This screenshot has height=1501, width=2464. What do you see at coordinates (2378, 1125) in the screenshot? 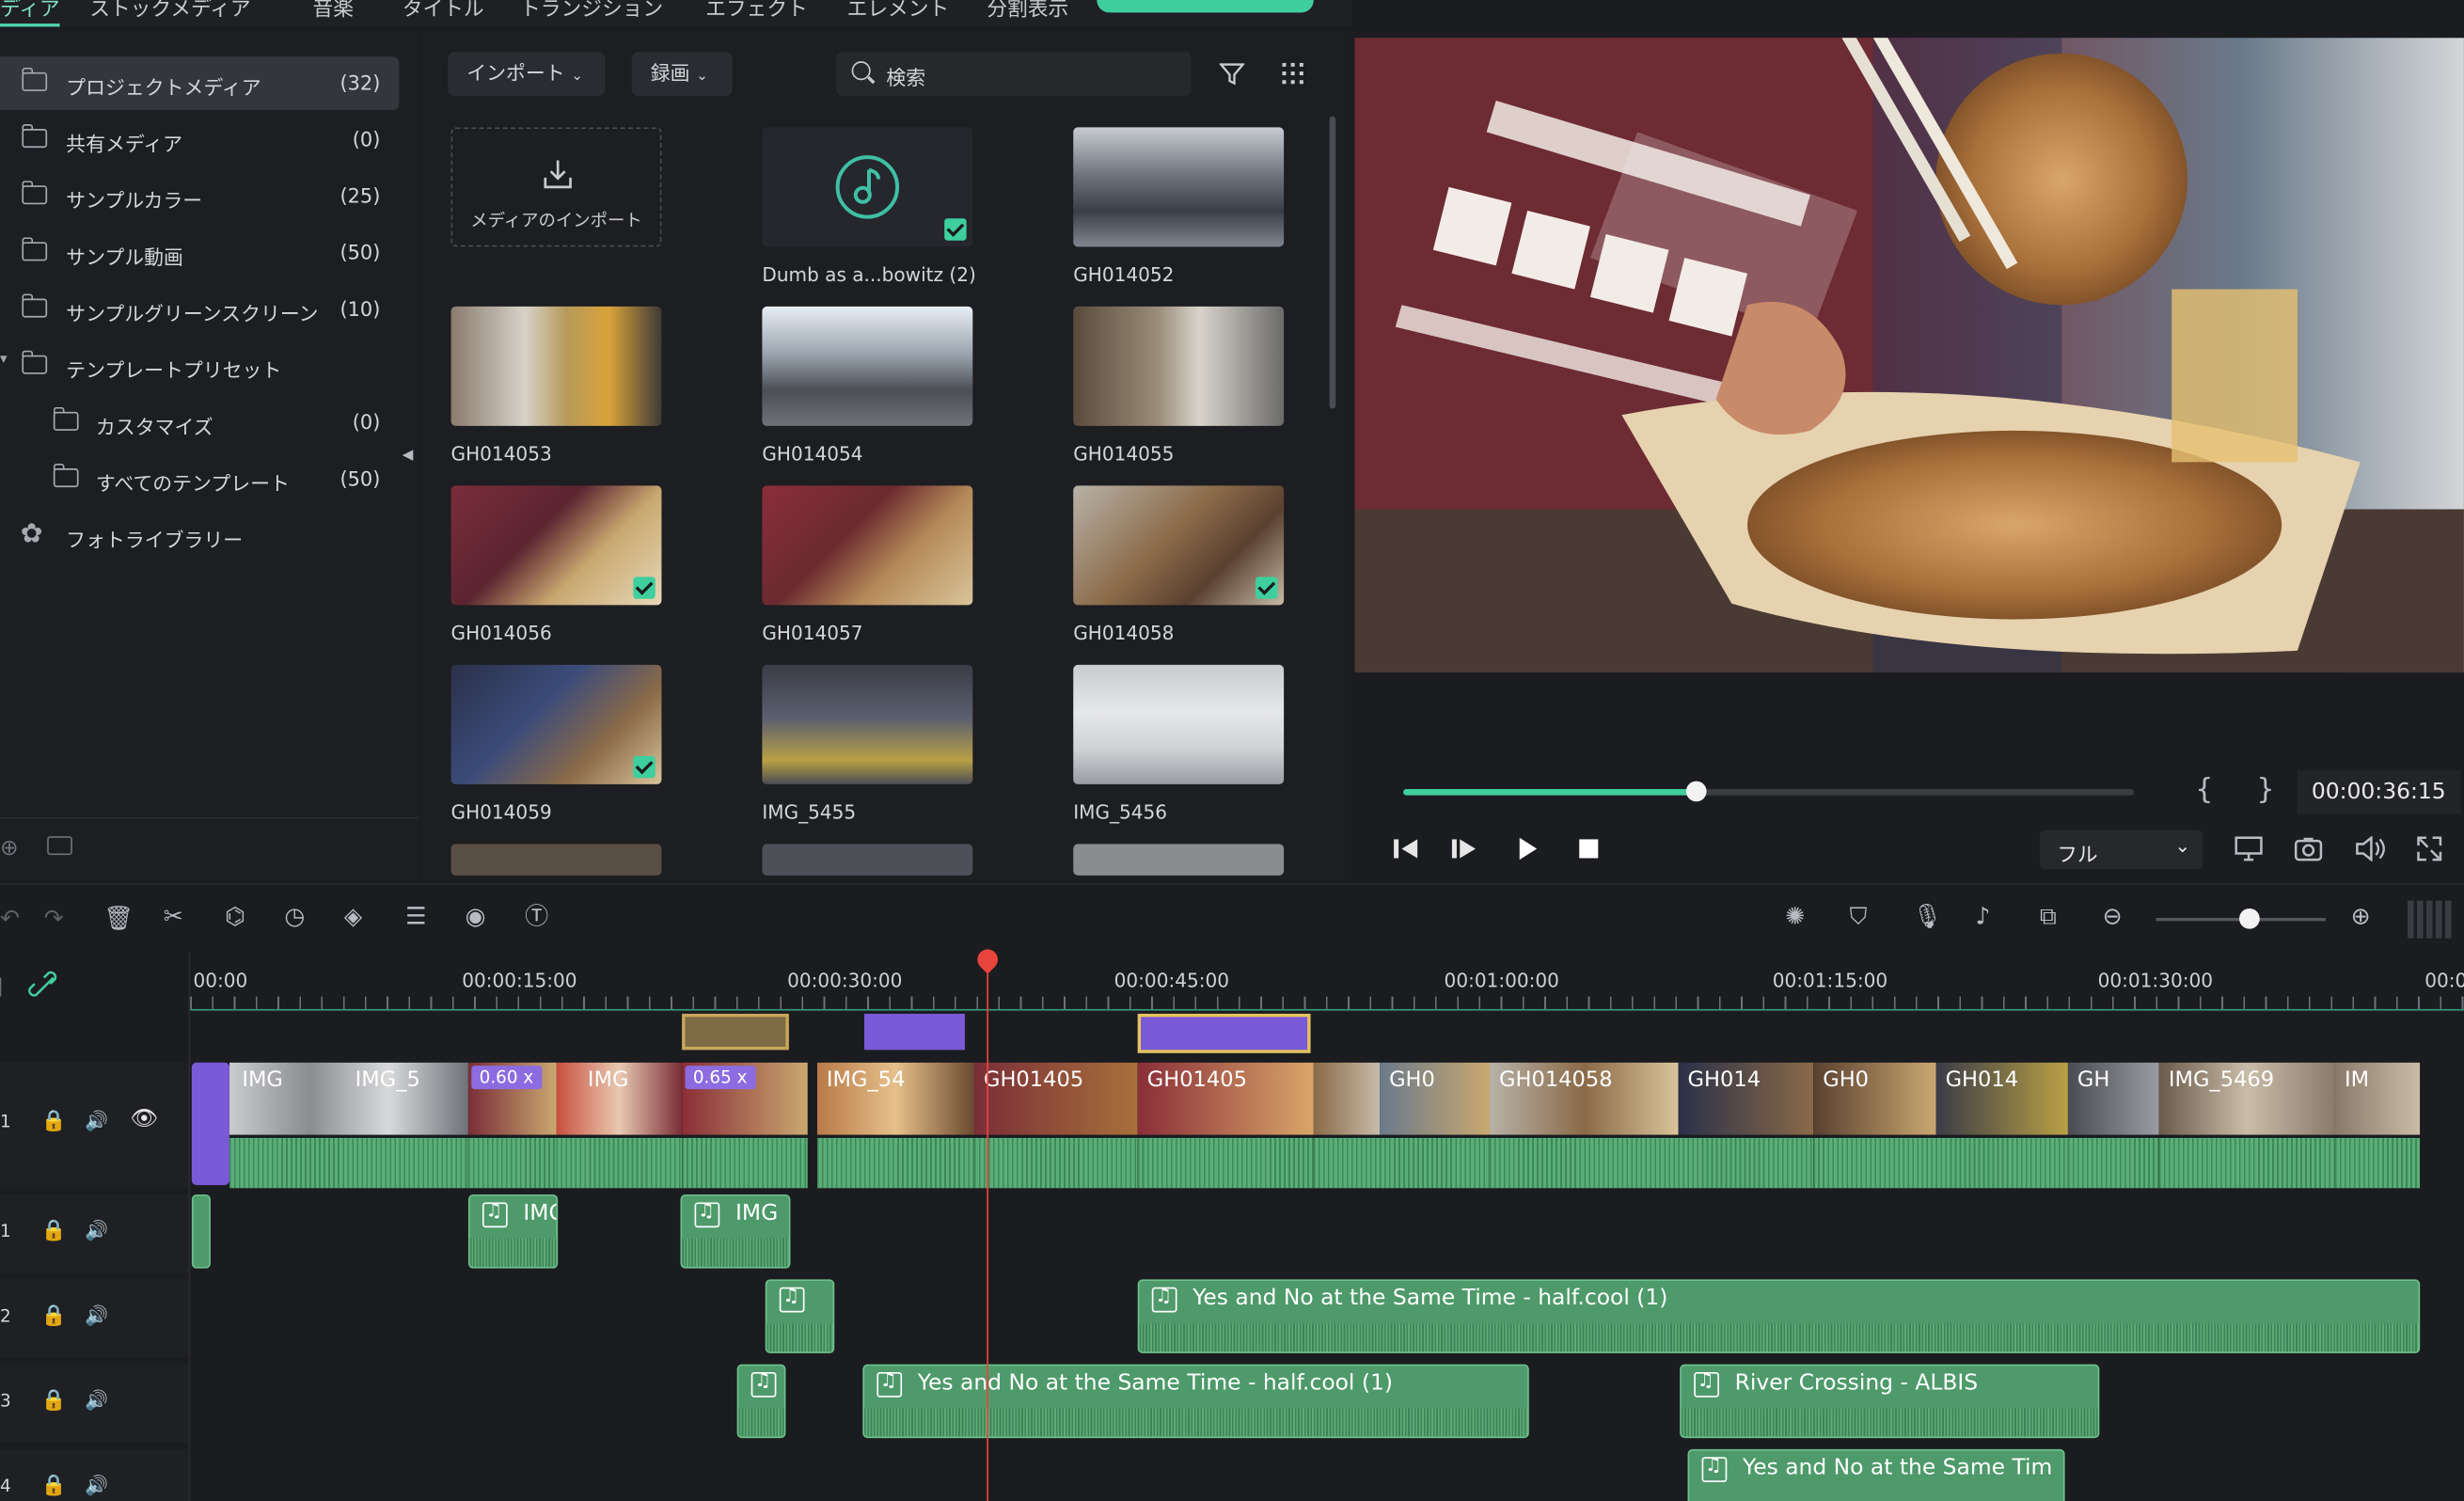
I see `video-clip: IM` at bounding box center [2378, 1125].